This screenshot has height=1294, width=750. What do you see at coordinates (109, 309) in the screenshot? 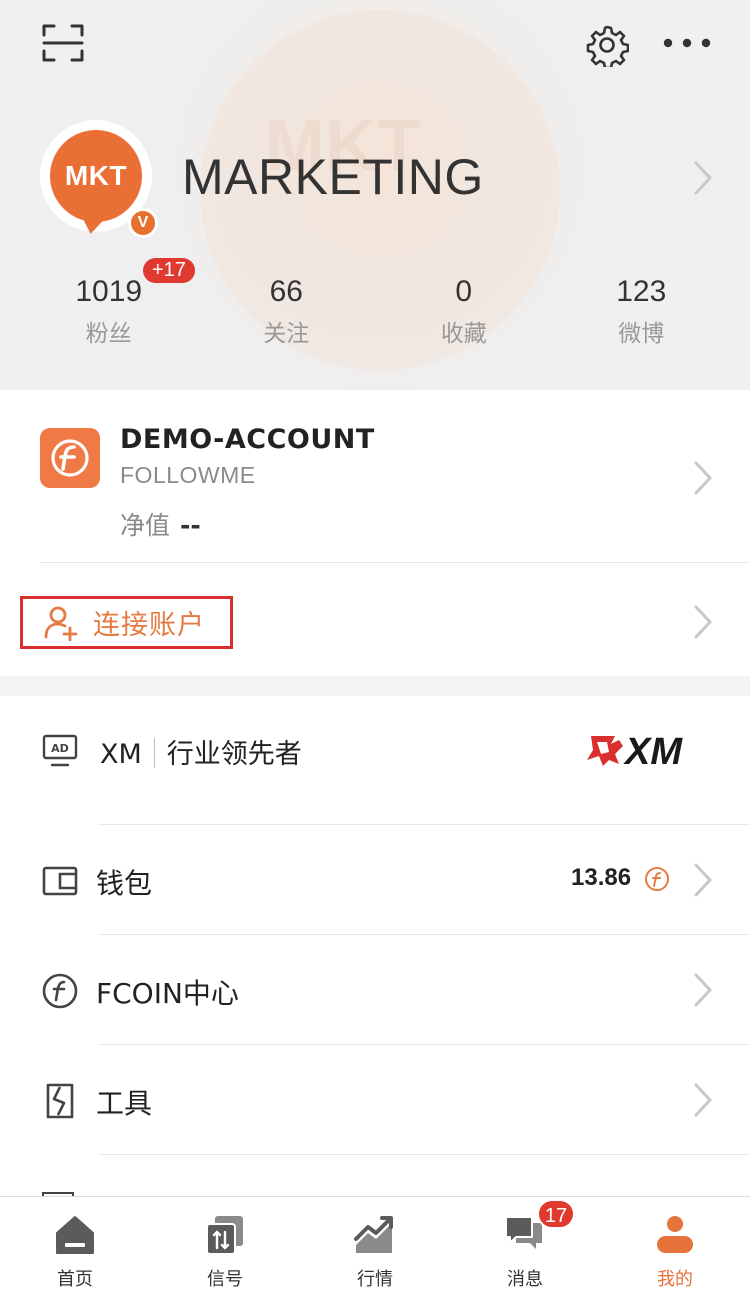
I see `stat-followers: 1019 粉丝 +17` at bounding box center [109, 309].